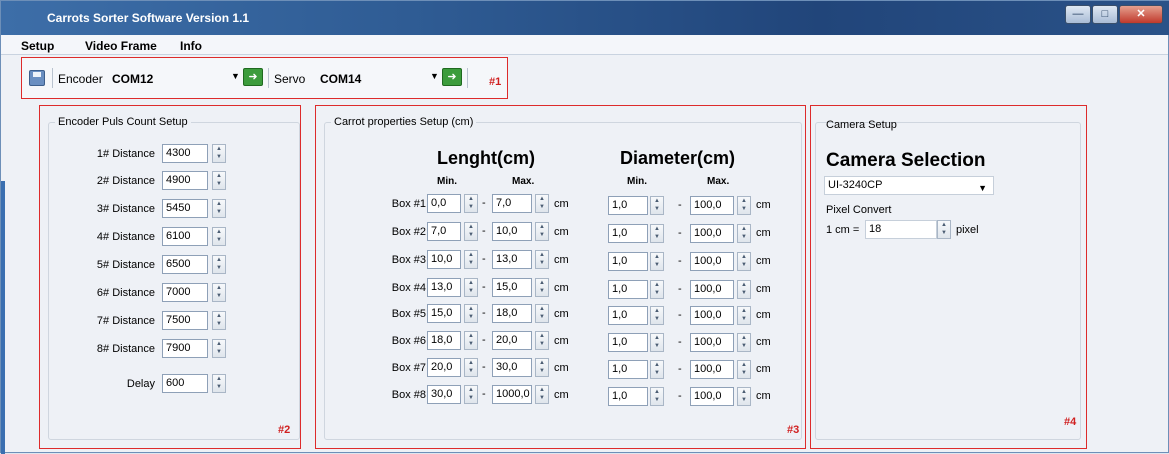 The height and width of the screenshot is (454, 1169). What do you see at coordinates (512, 367) in the screenshot?
I see `length-max-input: 30,0` at bounding box center [512, 367].